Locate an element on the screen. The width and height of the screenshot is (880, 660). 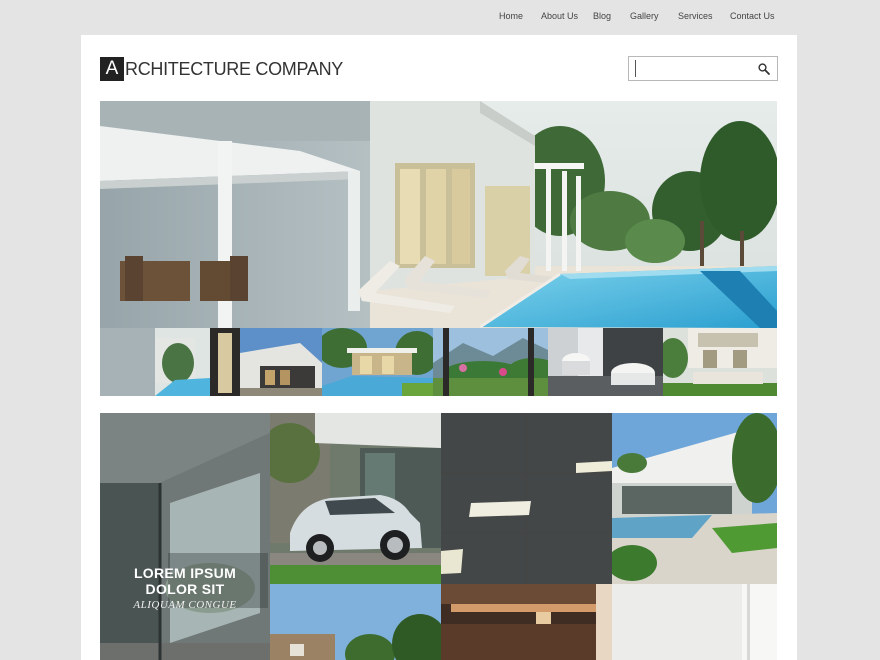
pool-house-thumbnail is located at coordinates (377, 362).